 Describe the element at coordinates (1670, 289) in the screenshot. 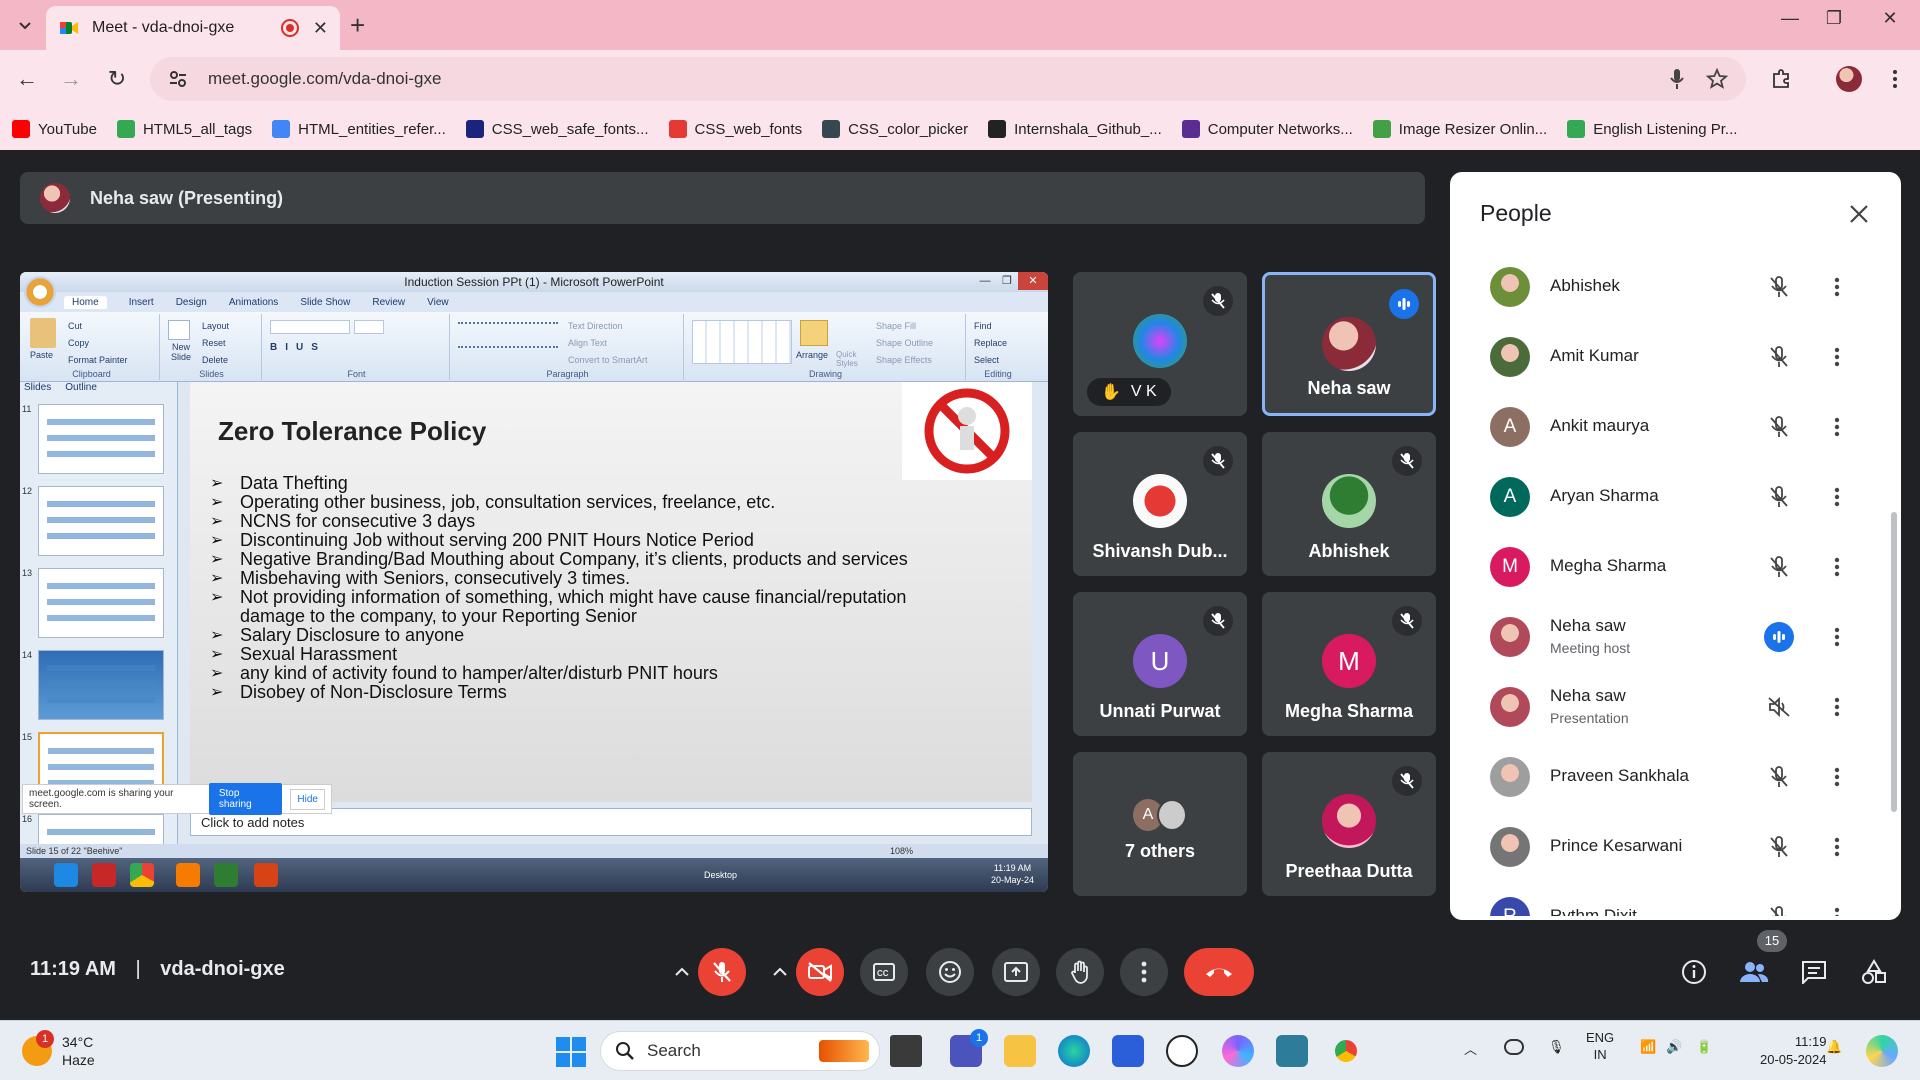

I see `participant-row: Abhishek` at that location.